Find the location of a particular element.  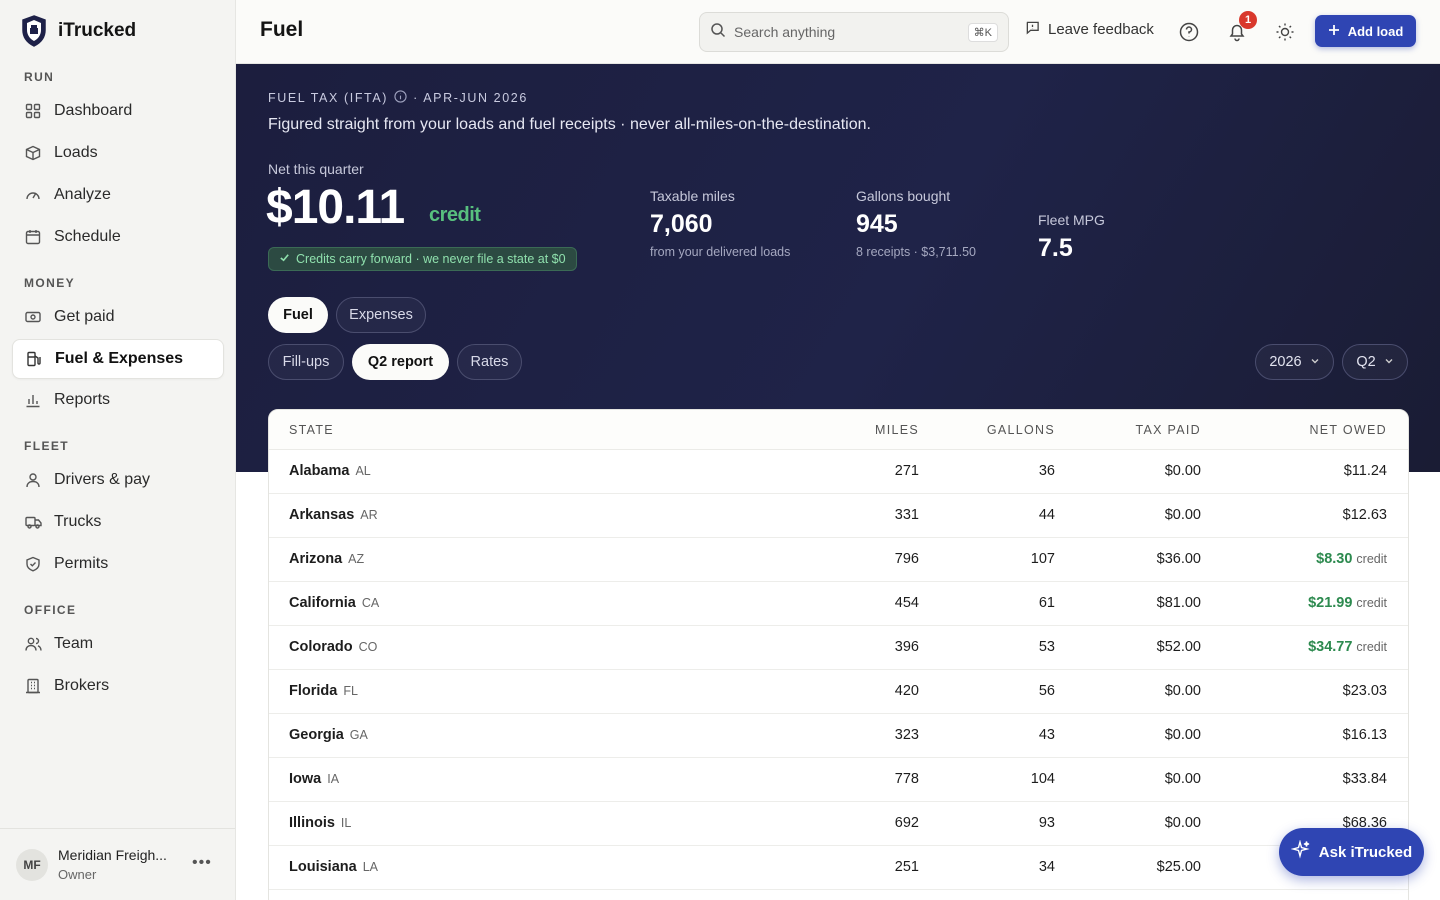

feedback-label: Leave feedback is located at coordinates (1101, 29).